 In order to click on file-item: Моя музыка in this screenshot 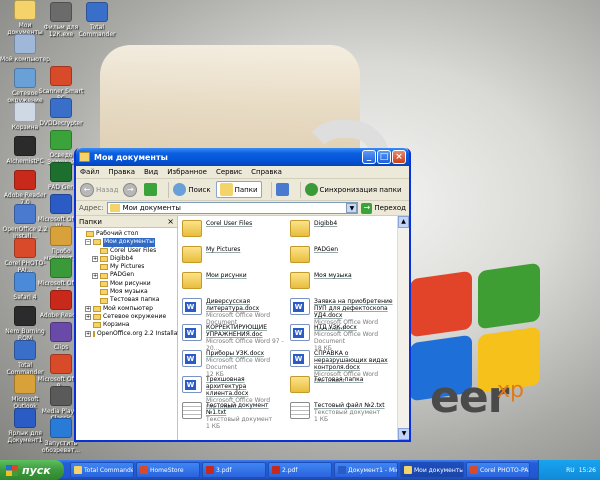, I will do `click(342, 282)`.